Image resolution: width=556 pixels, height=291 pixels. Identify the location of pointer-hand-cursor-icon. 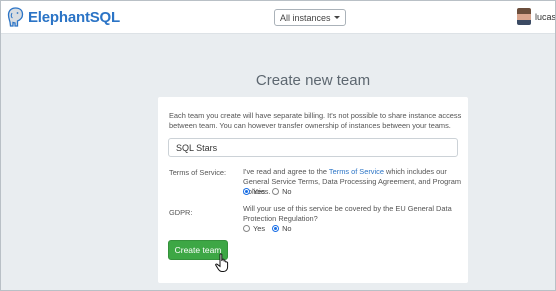
(222, 262).